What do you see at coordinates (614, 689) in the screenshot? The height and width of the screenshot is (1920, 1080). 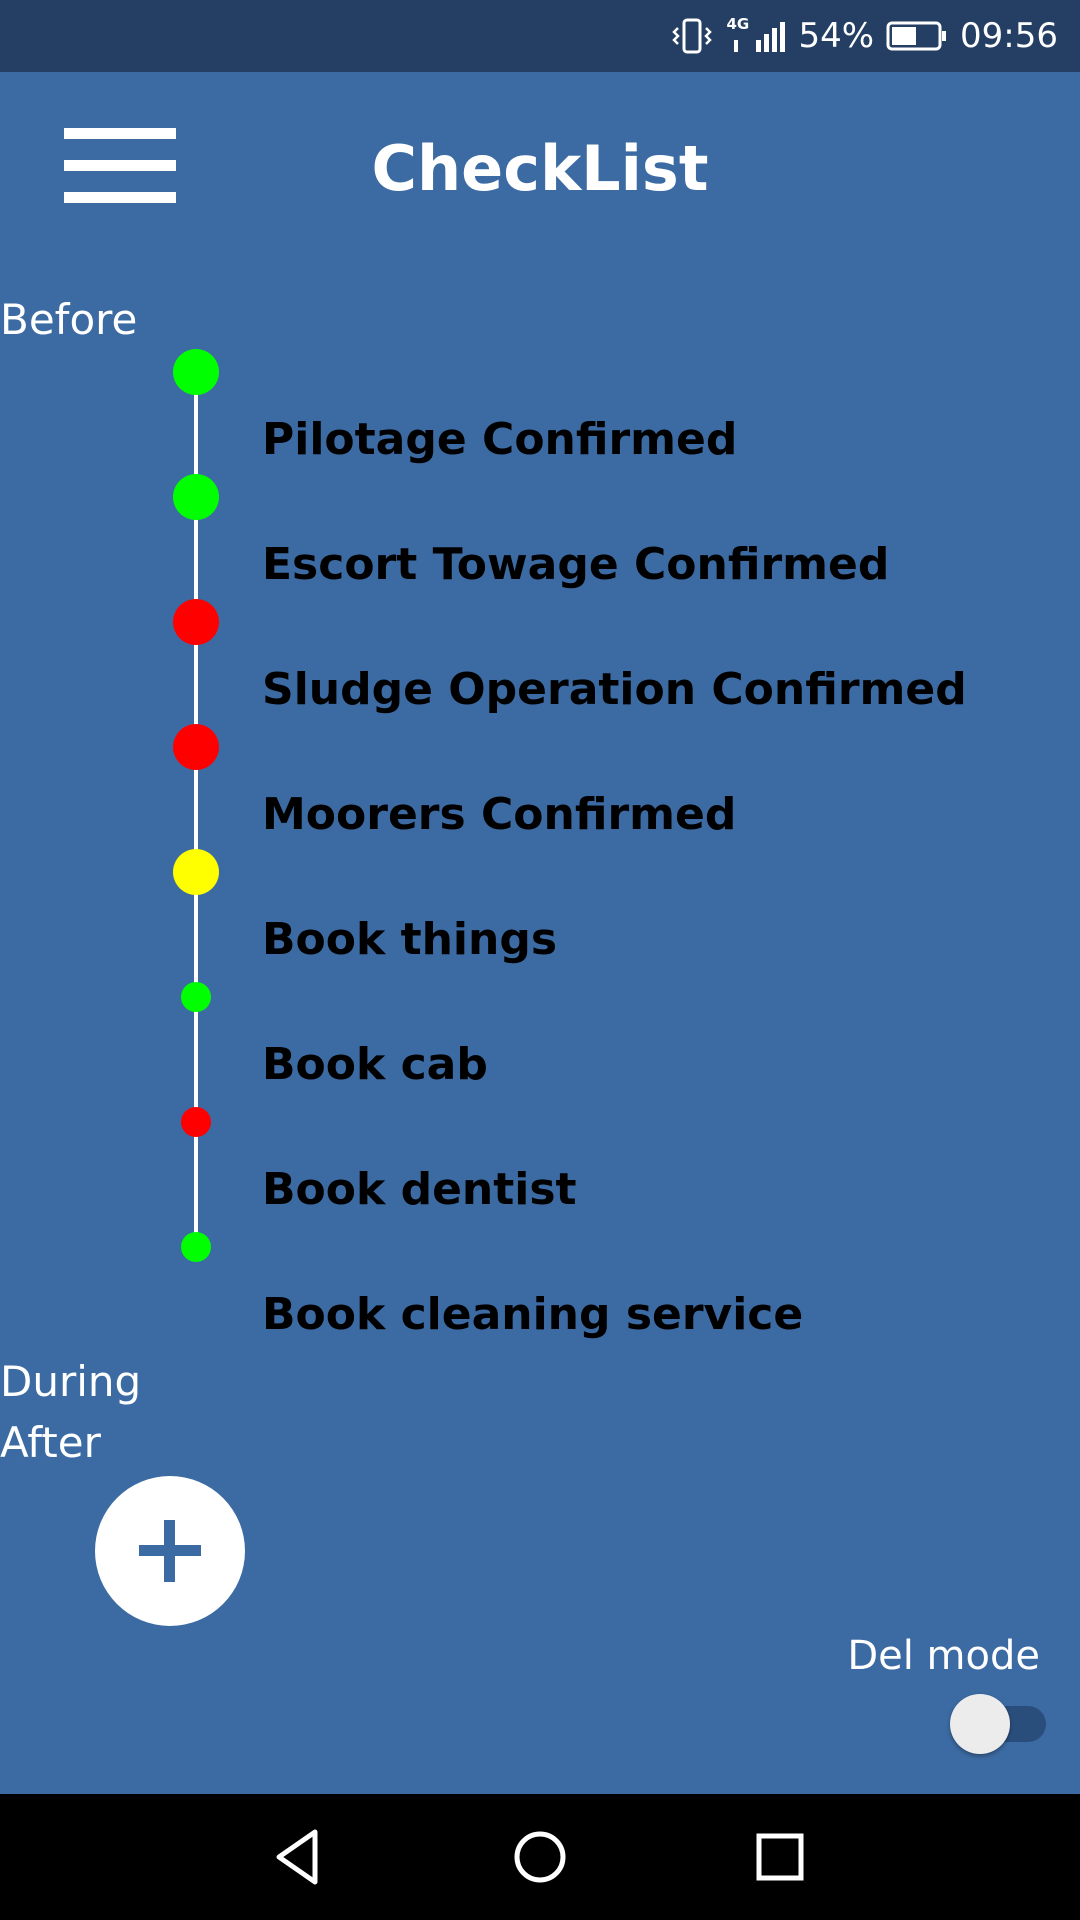 I see `checklist-item-label: Sludge Operation Confirmed` at bounding box center [614, 689].